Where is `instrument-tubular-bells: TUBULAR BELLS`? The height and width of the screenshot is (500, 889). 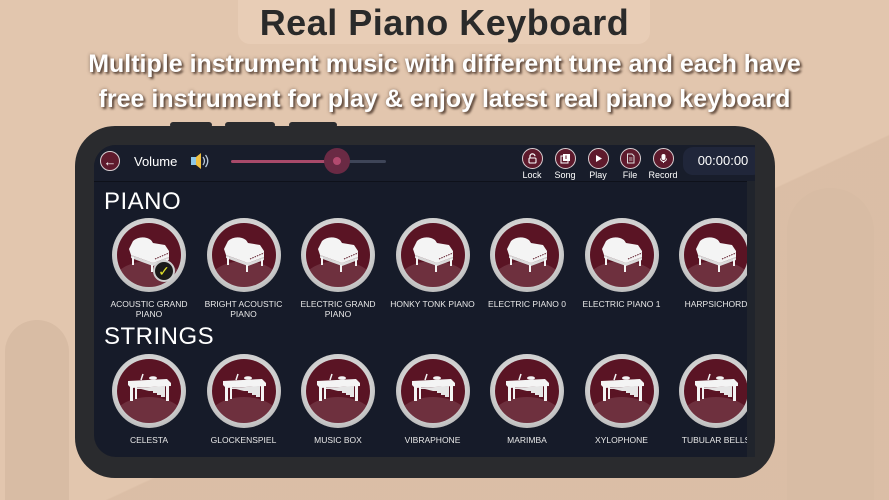 instrument-tubular-bells: TUBULAR BELLS is located at coordinates (712, 400).